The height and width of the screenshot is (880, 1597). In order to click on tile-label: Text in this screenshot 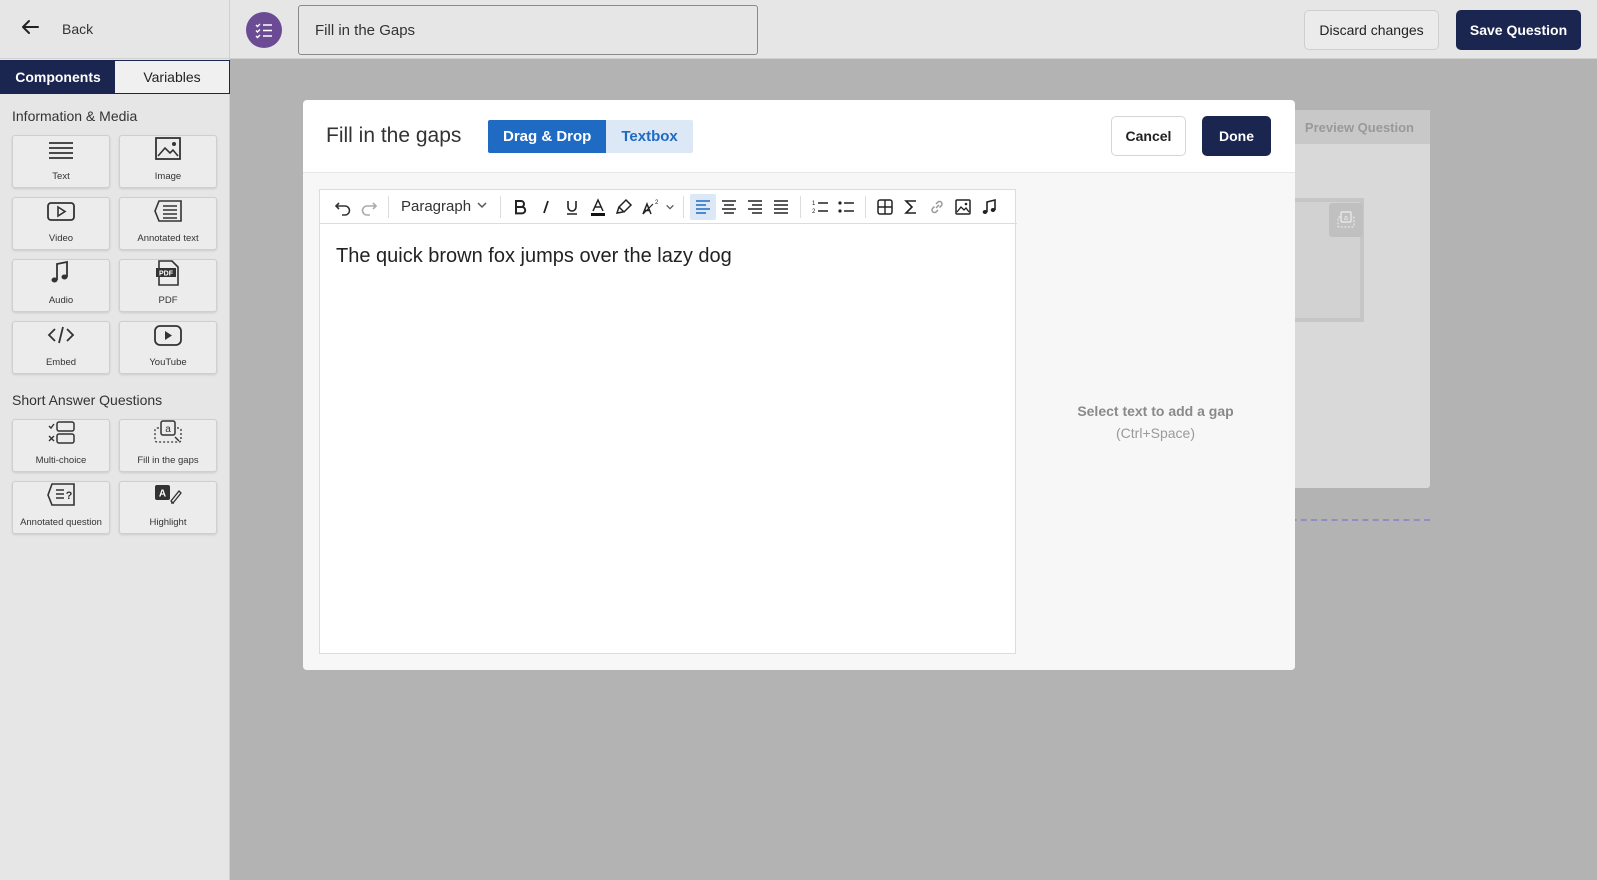, I will do `click(61, 176)`.